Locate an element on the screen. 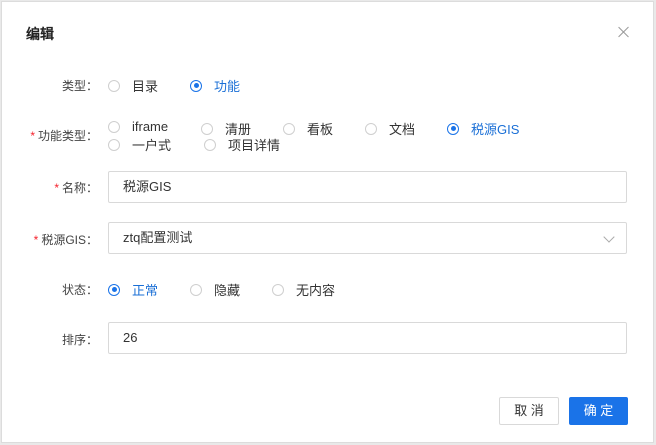 The height and width of the screenshot is (445, 656). status-option-no-content: 无内容 is located at coordinates (303, 289).